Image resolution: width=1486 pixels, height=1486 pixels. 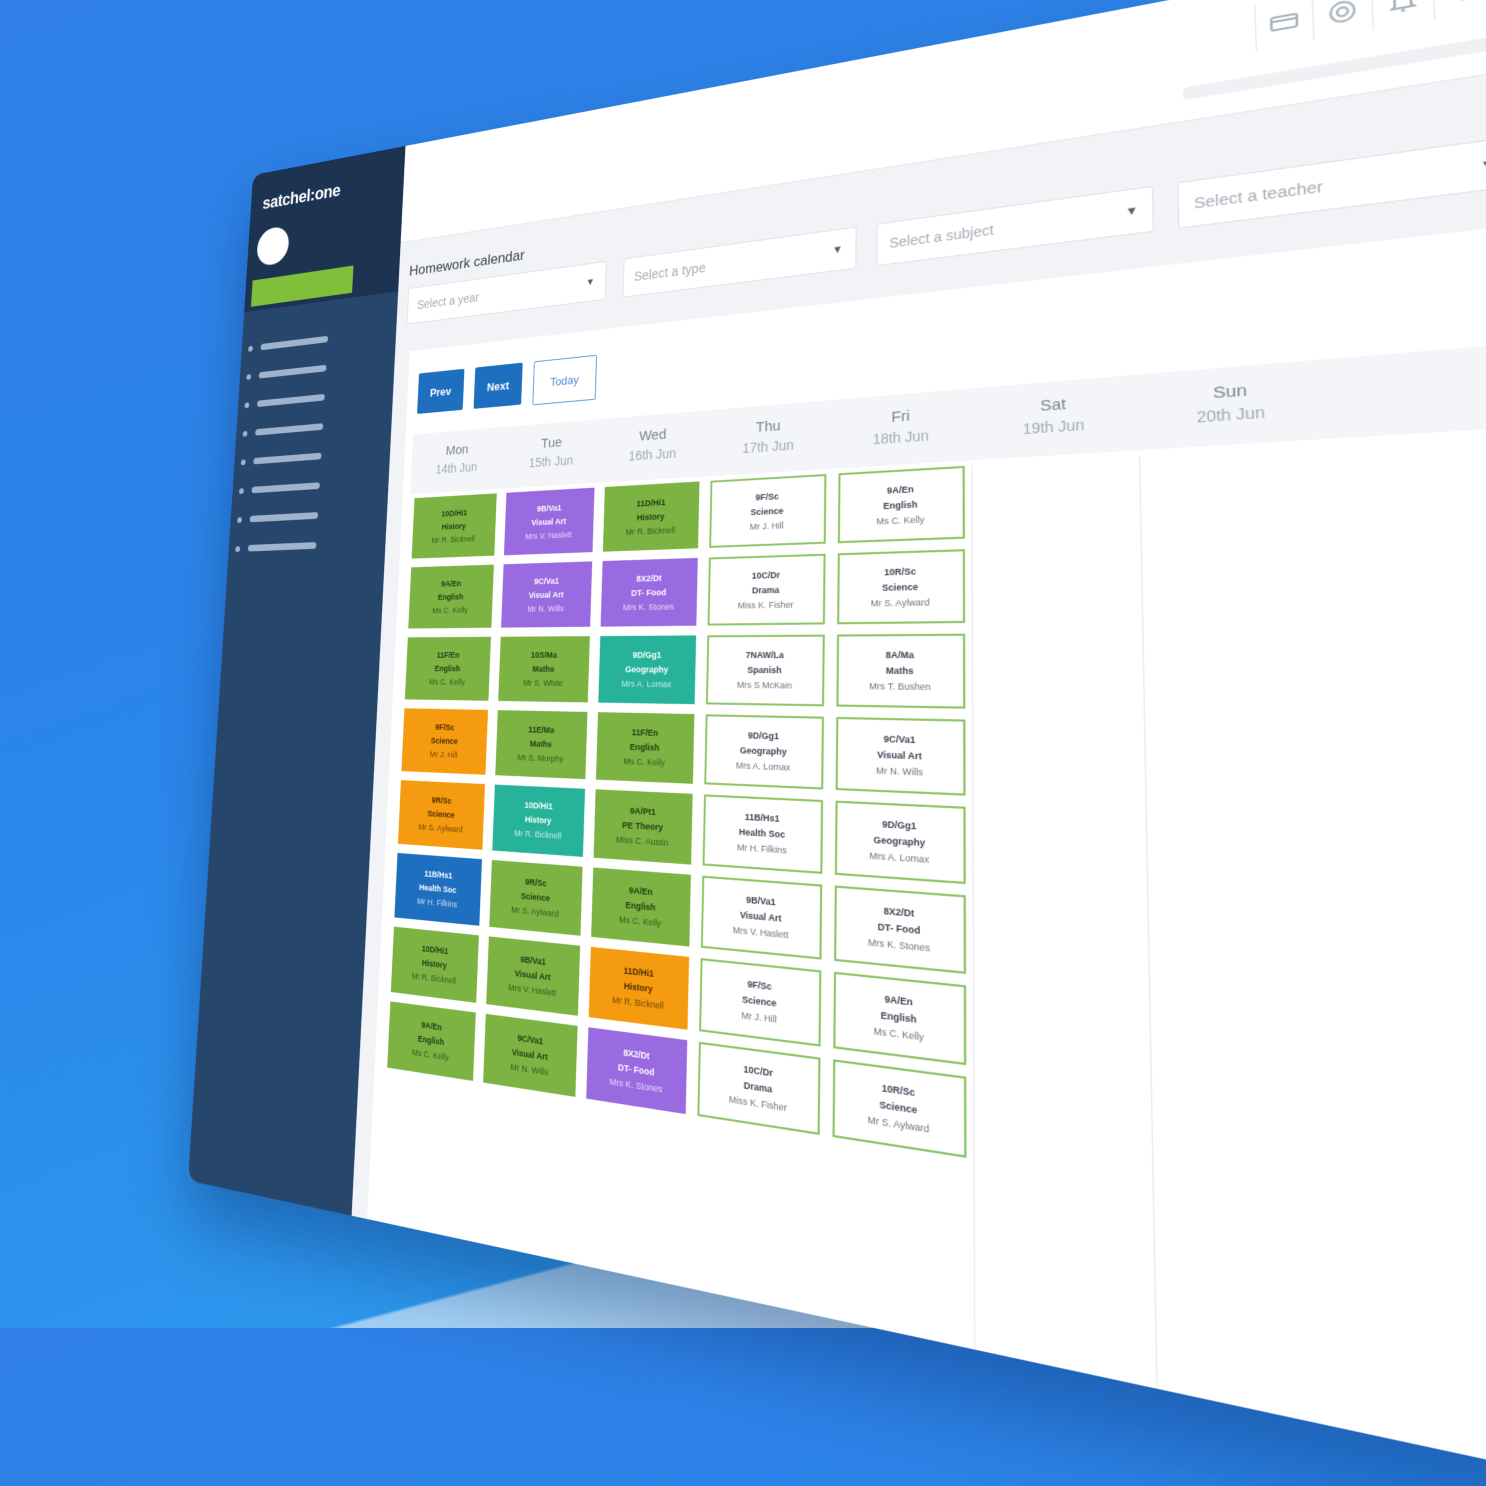 What do you see at coordinates (651, 502) in the screenshot?
I see `homework-group: 11D/Hi1` at bounding box center [651, 502].